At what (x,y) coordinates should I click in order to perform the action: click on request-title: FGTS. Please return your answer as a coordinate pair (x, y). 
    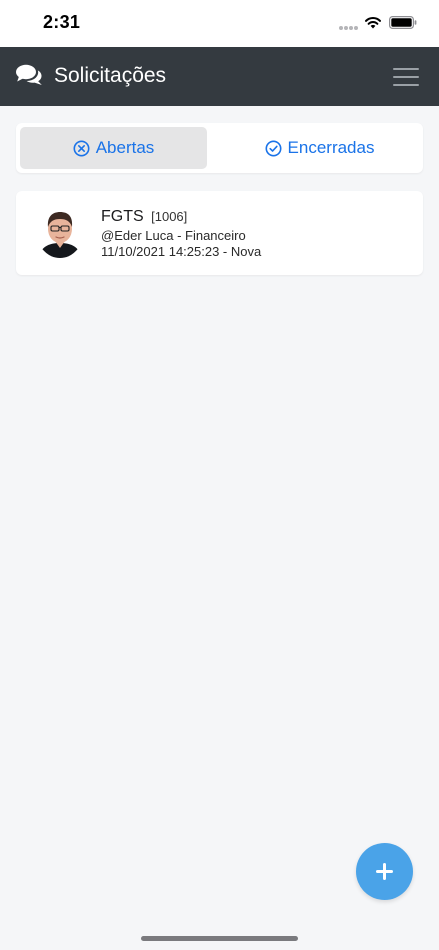
    Looking at the image, I should click on (122, 216).